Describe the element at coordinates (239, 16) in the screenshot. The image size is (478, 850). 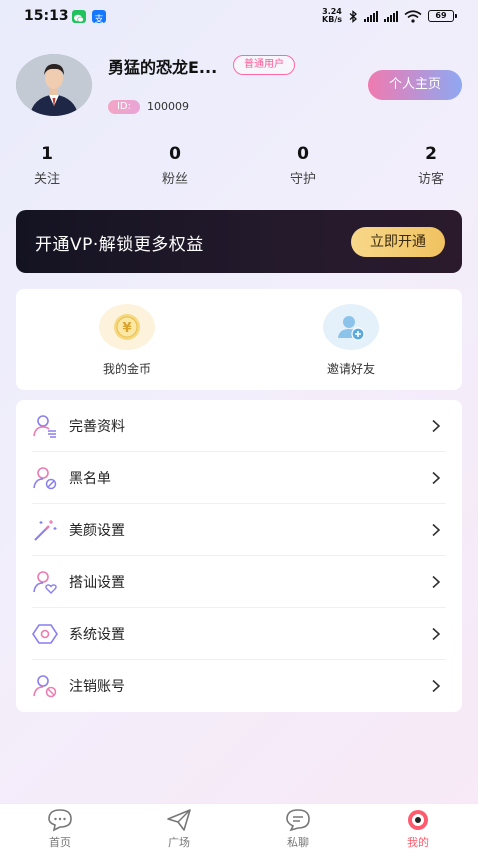
I see `status-bar: 15:13 支 3.24 KB/s 69` at that location.